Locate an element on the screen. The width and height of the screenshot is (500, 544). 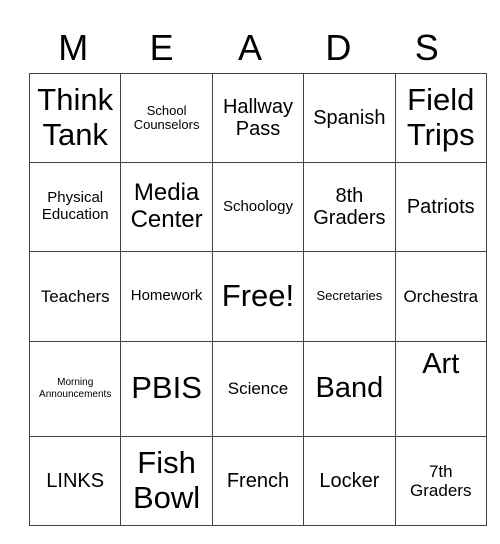
bingo-cell: Homework is located at coordinates (166, 296).